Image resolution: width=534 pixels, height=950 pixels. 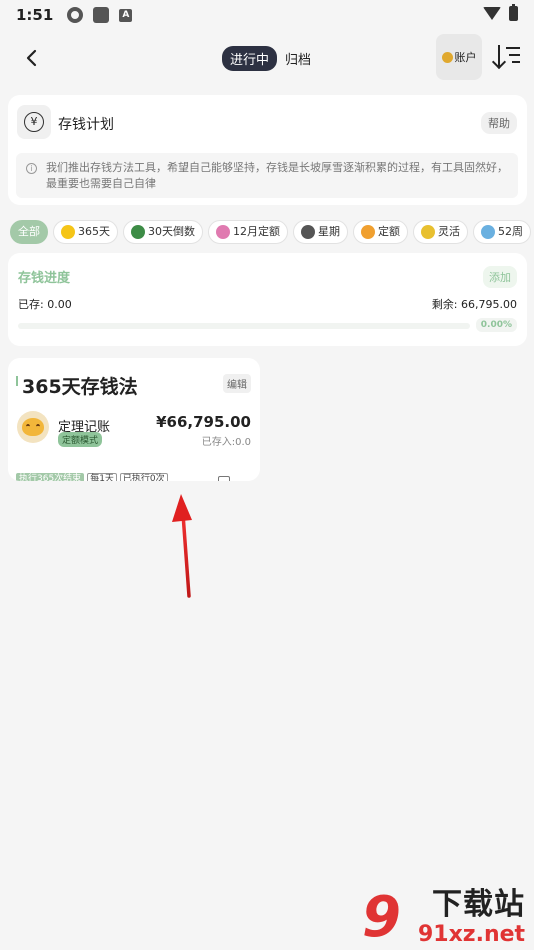 What do you see at coordinates (267, 299) in the screenshot?
I see `progress-card: 存钱进度 添加 已存: 0.00 剩余: 66,795.00 0.00%` at bounding box center [267, 299].